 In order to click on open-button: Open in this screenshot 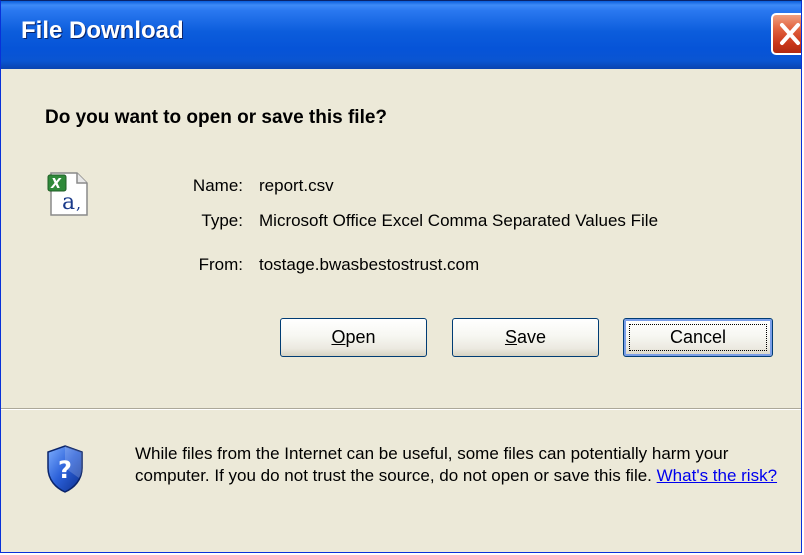, I will do `click(353, 337)`.